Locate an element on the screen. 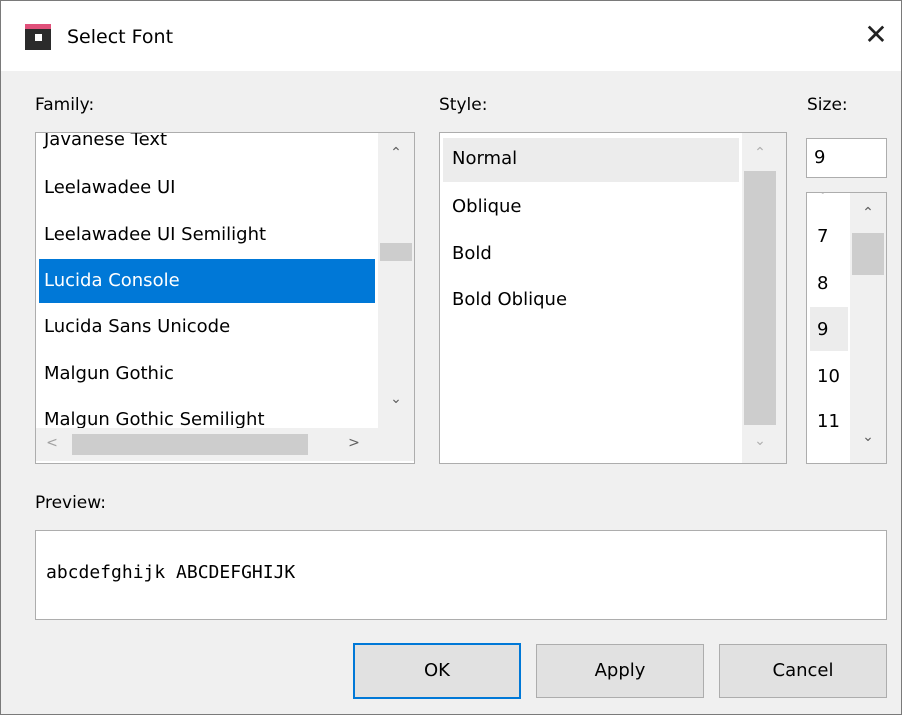 This screenshot has width=902, height=715. size-input-value: 9 is located at coordinates (820, 157).